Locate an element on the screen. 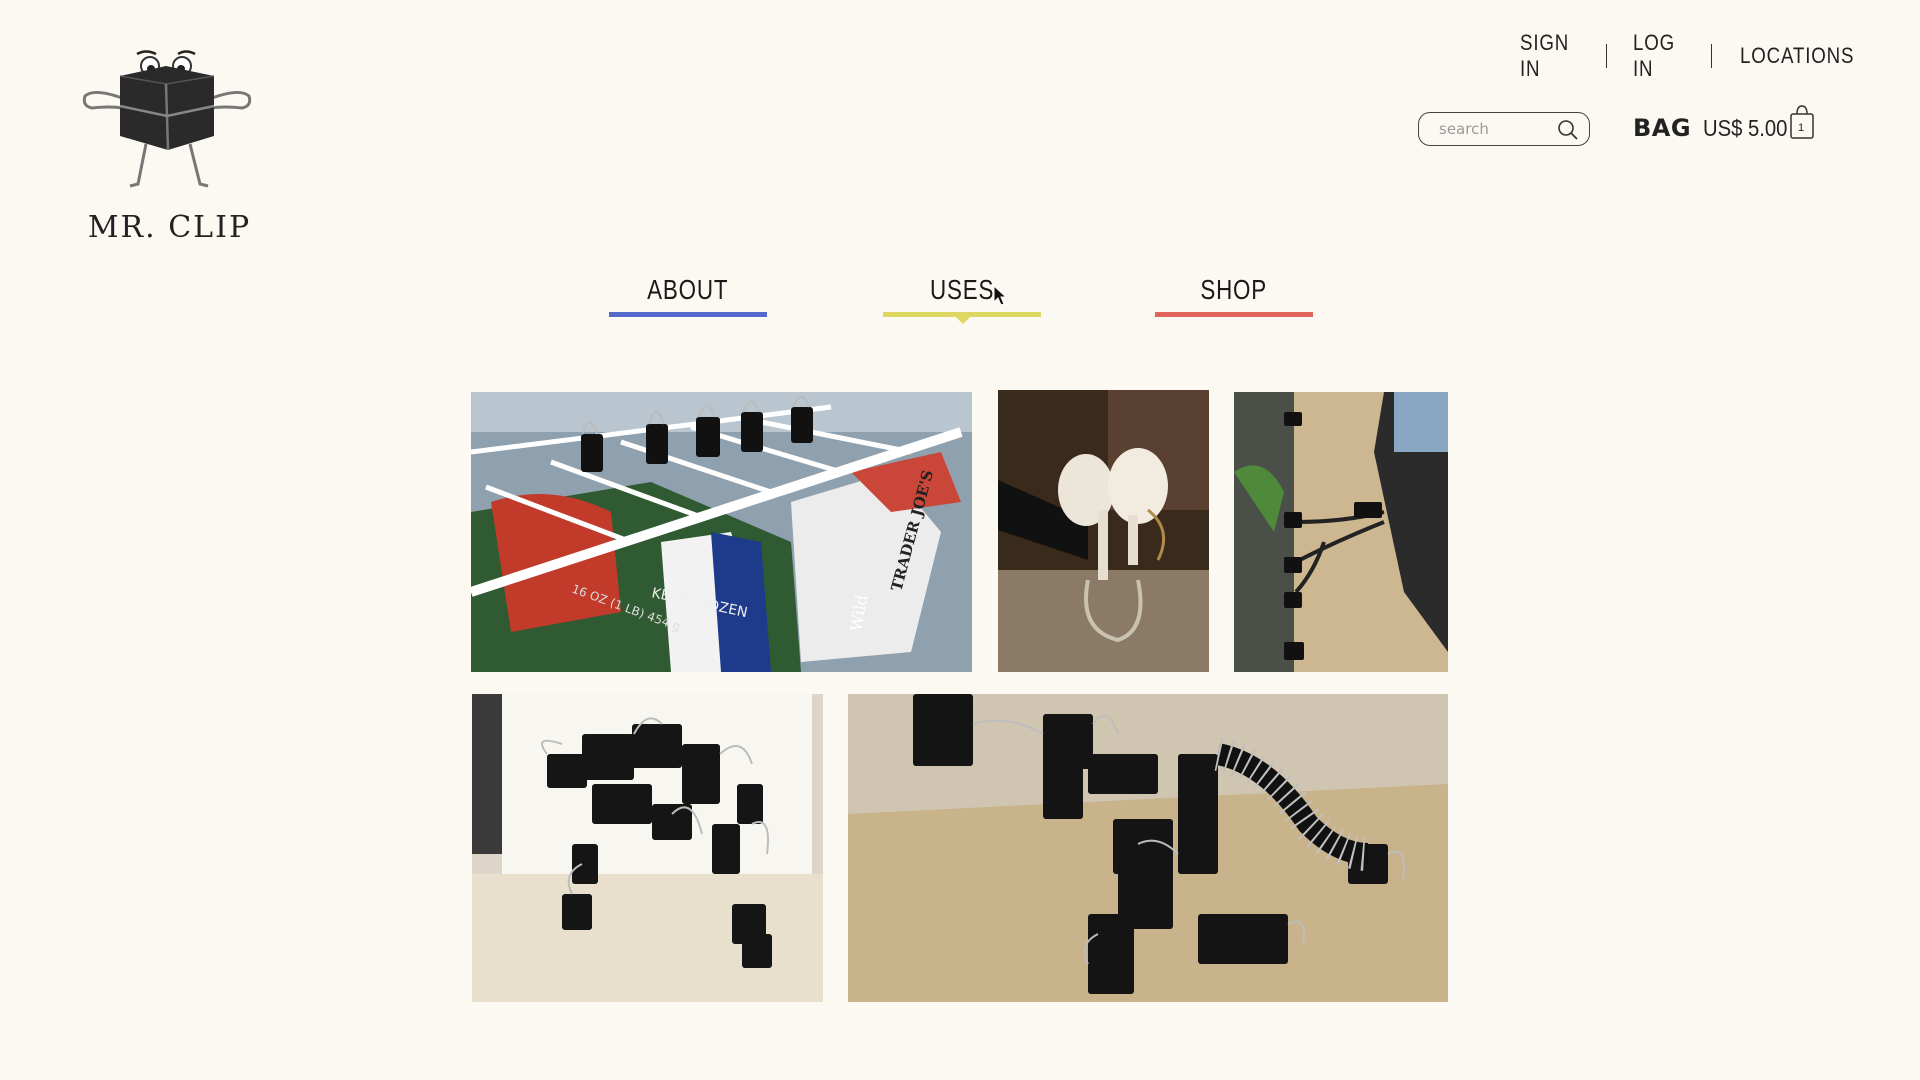 The image size is (1920, 1080). shopping-bag: BAG US$ 5.00 1 is located at coordinates (1723, 123).